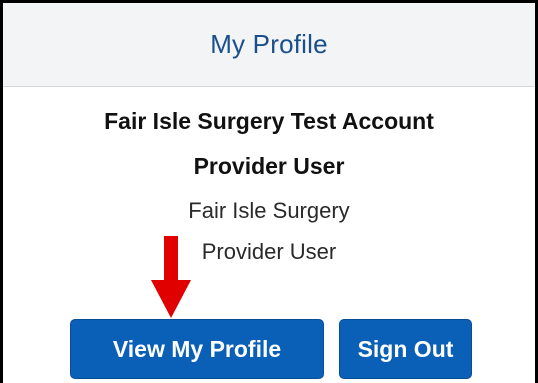 The width and height of the screenshot is (538, 383). What do you see at coordinates (197, 349) in the screenshot?
I see `view-my-profile-button: View My Profile` at bounding box center [197, 349].